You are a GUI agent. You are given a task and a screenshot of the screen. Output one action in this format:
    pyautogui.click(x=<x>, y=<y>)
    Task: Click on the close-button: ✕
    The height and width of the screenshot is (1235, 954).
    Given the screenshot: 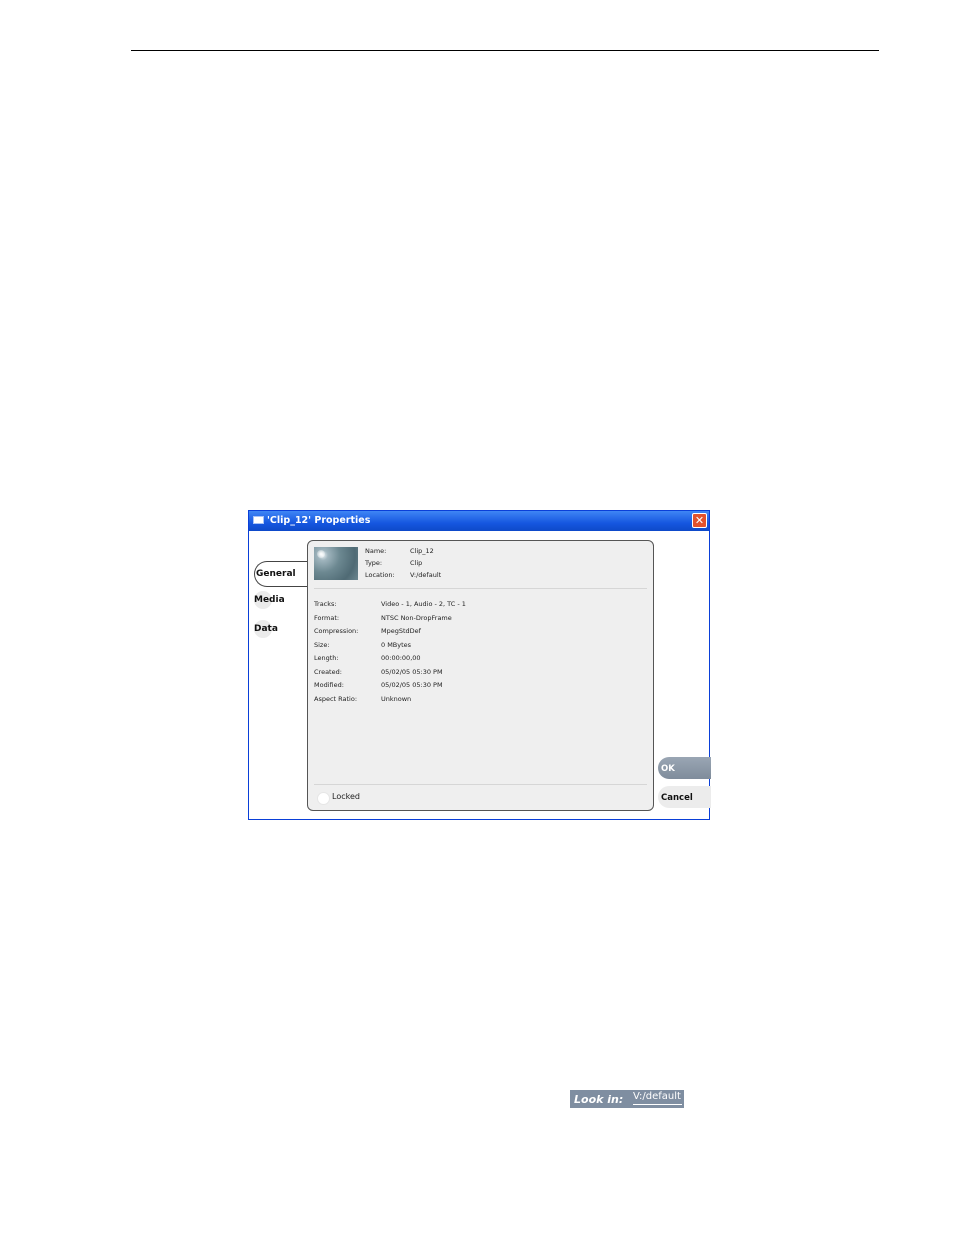 What is the action you would take?
    pyautogui.click(x=699, y=520)
    